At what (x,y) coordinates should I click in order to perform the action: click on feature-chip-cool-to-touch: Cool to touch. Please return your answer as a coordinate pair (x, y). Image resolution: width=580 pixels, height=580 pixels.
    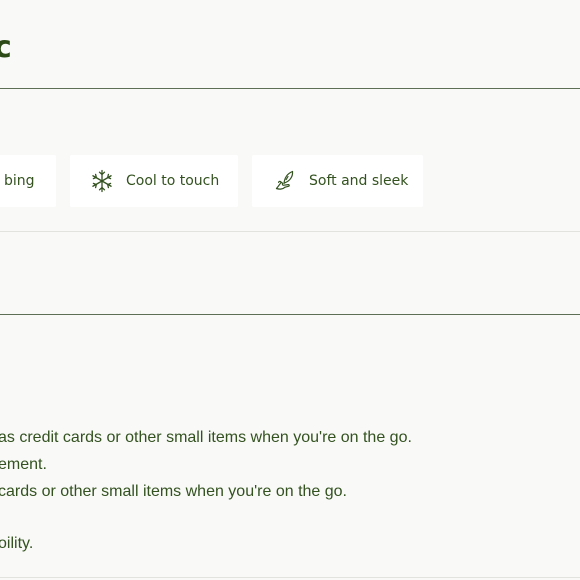
    Looking at the image, I should click on (154, 181).